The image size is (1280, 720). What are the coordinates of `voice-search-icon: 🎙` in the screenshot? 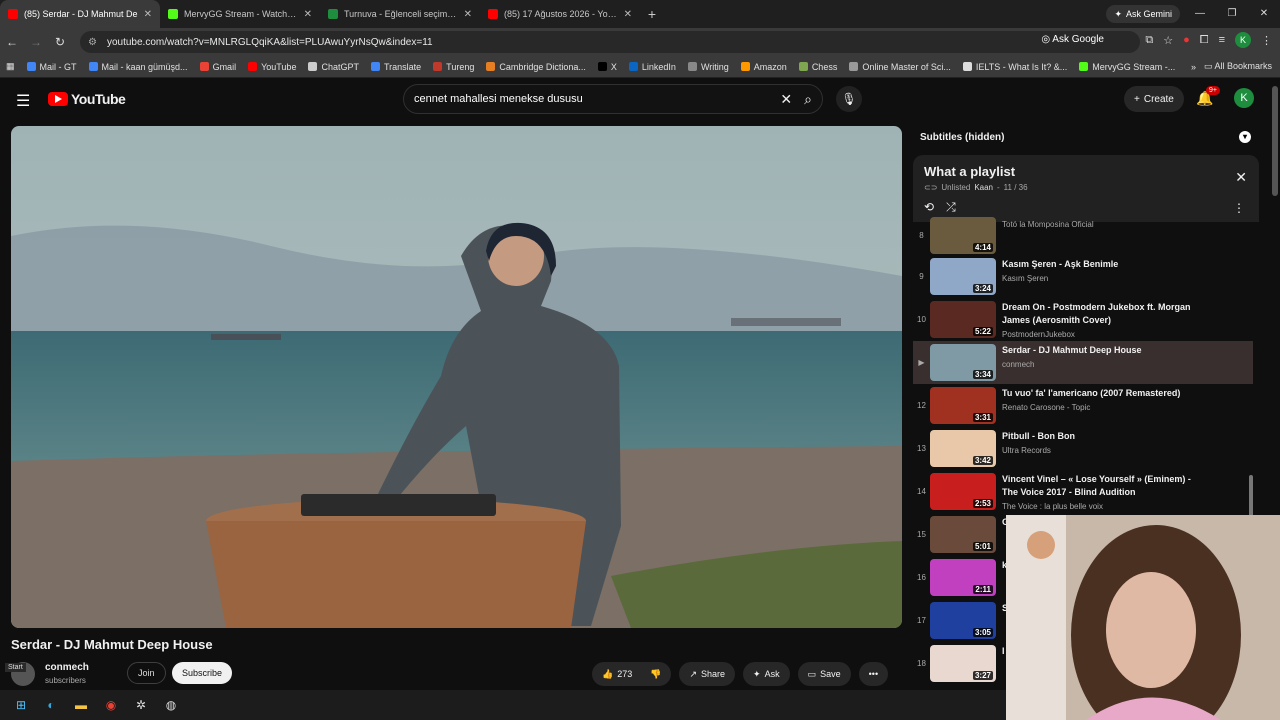 It's located at (849, 99).